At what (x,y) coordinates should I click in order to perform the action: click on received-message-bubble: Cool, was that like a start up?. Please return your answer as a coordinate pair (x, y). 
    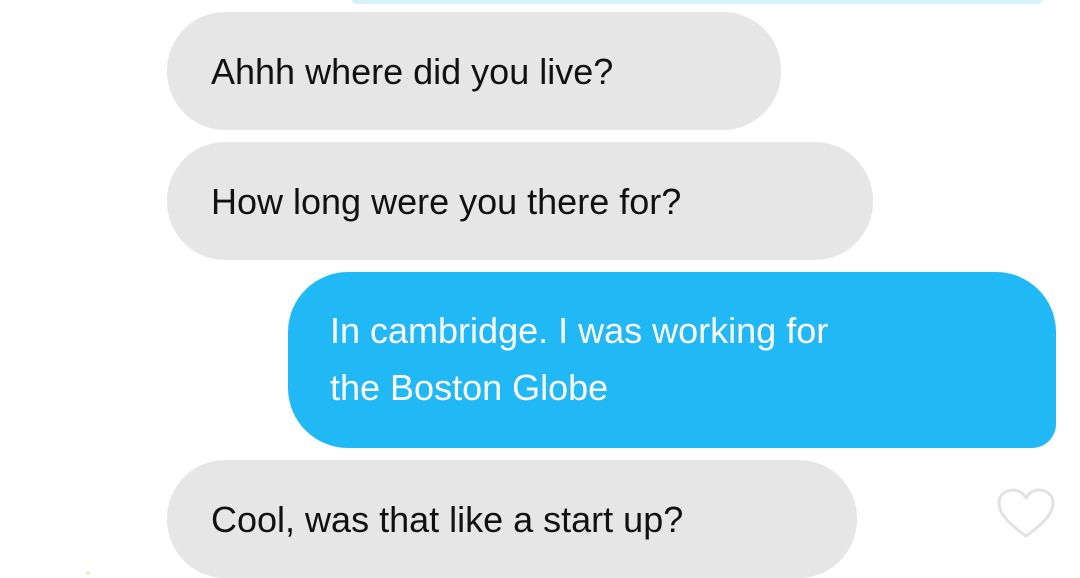
    Looking at the image, I should click on (512, 519).